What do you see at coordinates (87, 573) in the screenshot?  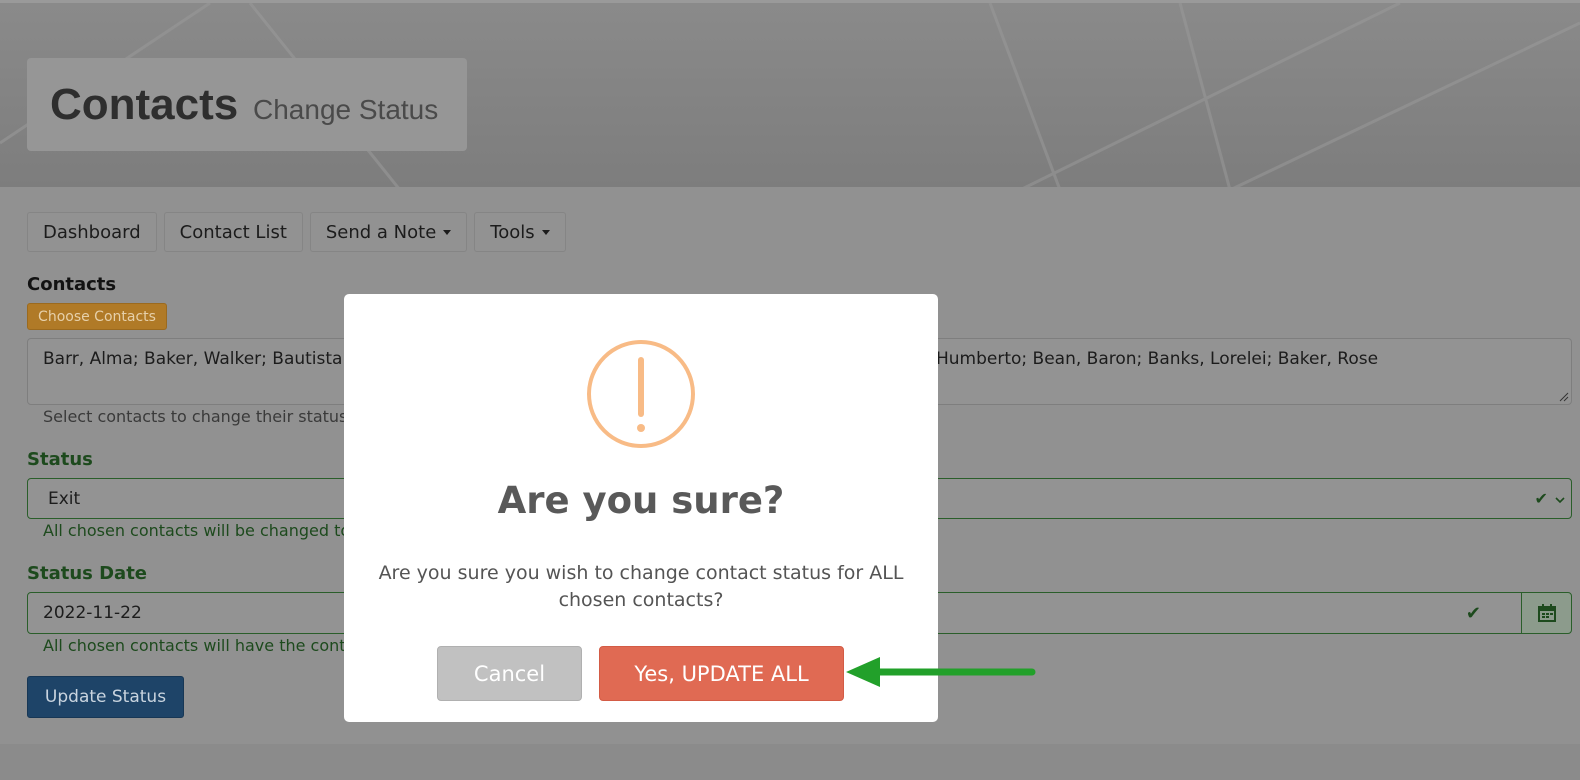 I see `status-date-label: Status Date` at bounding box center [87, 573].